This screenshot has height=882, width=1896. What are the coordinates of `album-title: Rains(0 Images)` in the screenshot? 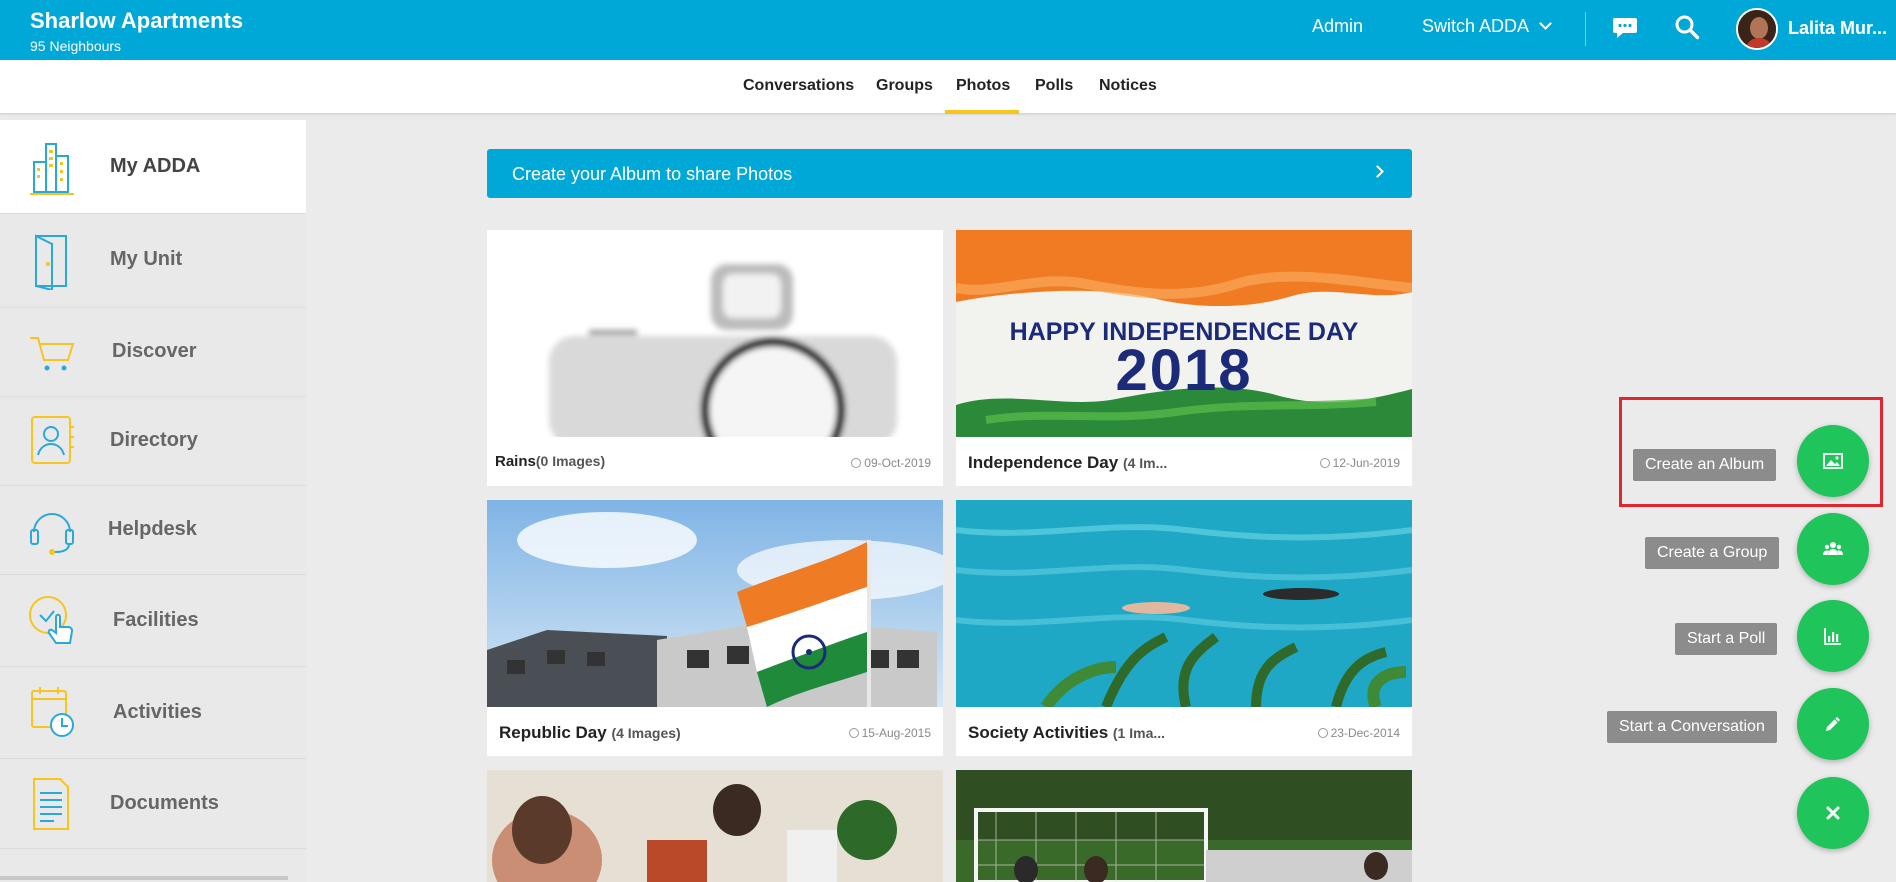 It's located at (550, 461).